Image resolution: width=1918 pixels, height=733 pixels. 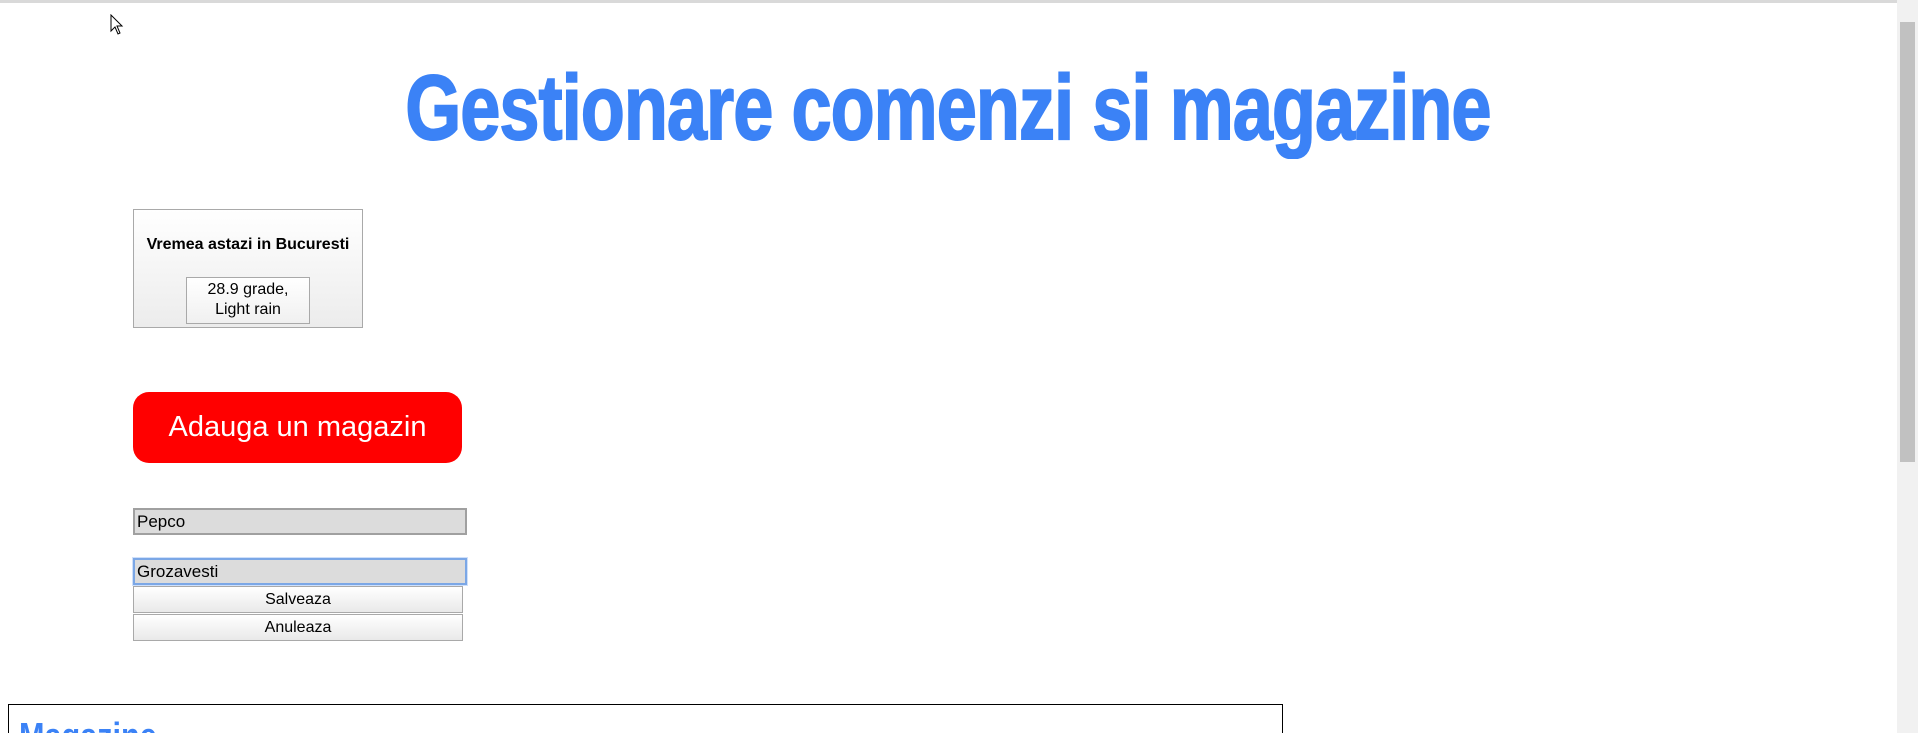 What do you see at coordinates (117, 24) in the screenshot?
I see `mouse-cursor-icon` at bounding box center [117, 24].